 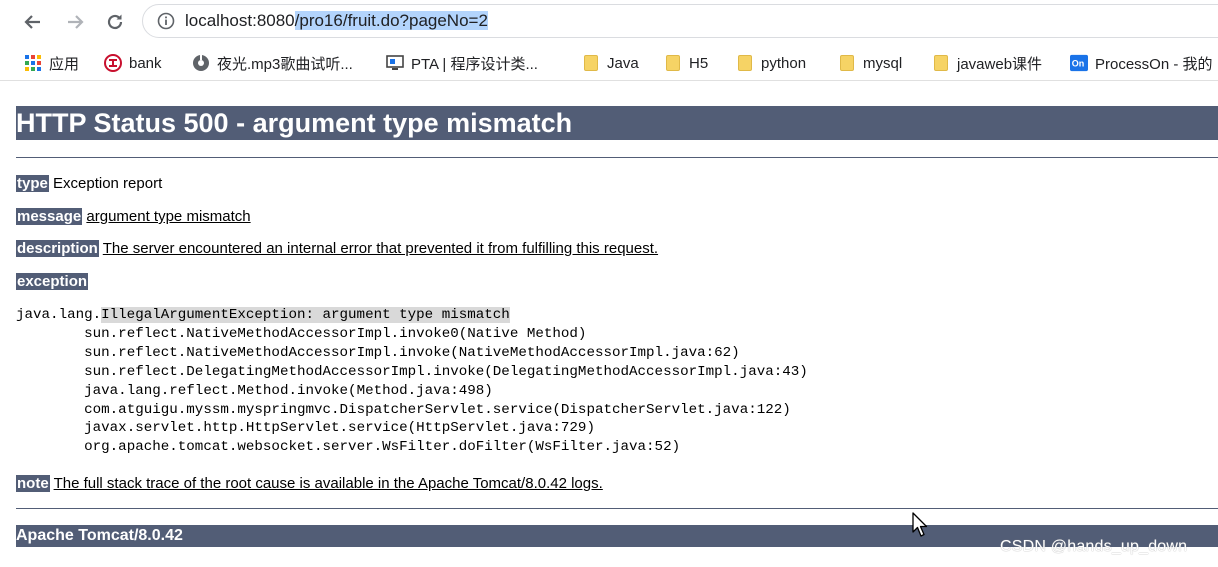 What do you see at coordinates (75, 22) in the screenshot?
I see `forward-arrow-icon` at bounding box center [75, 22].